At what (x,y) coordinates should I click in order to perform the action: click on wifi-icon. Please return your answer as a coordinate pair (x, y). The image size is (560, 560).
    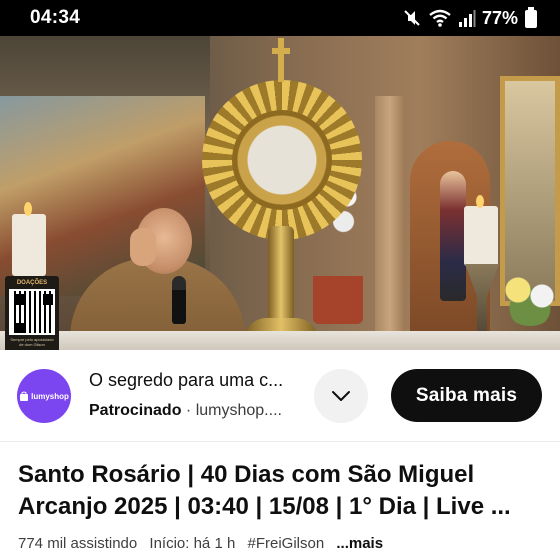
    Looking at the image, I should click on (440, 18).